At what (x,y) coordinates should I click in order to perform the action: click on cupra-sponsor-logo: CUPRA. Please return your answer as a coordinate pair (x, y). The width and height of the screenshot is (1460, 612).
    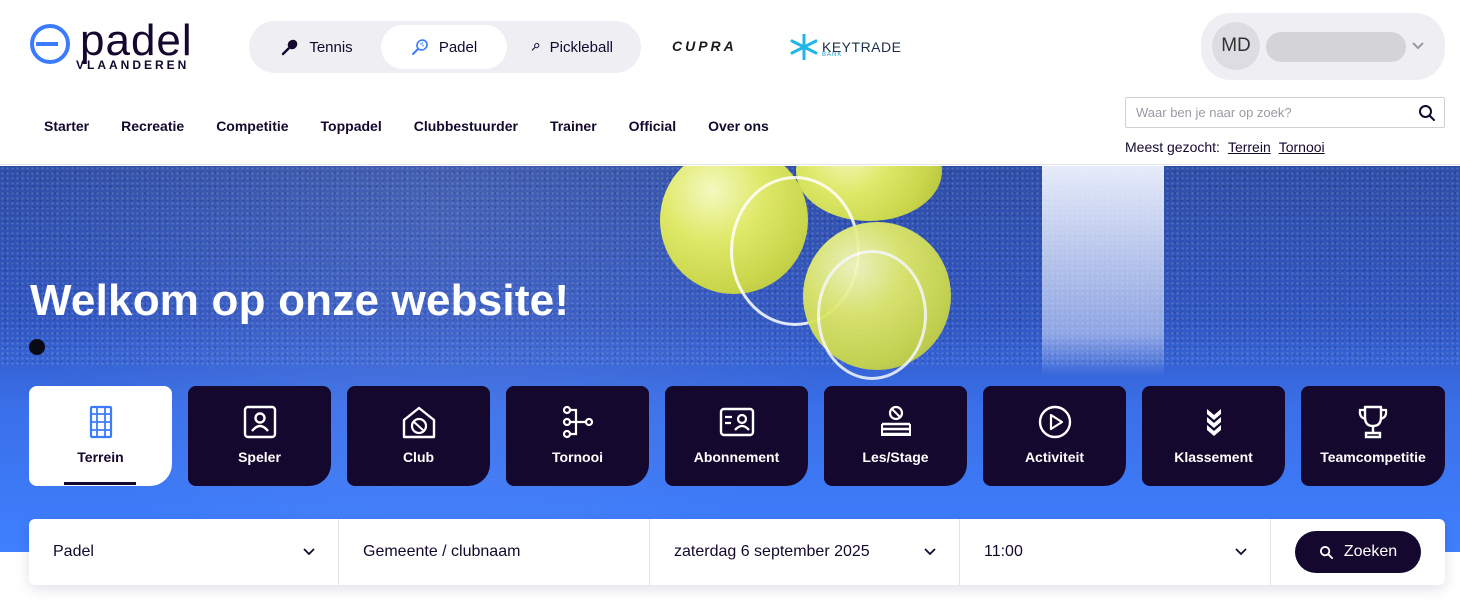
    Looking at the image, I should click on (704, 46).